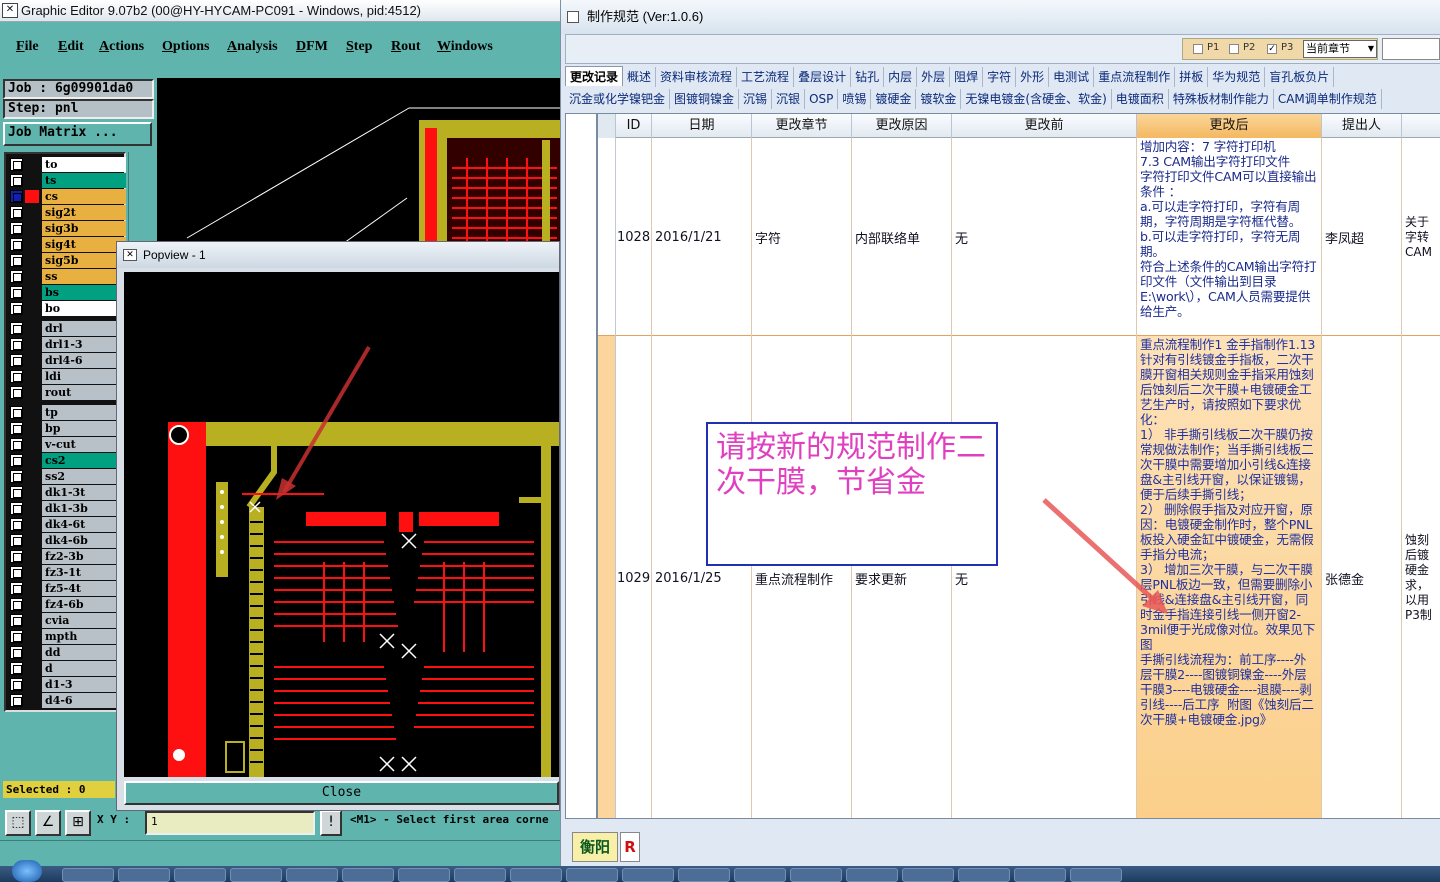  Describe the element at coordinates (84, 508) in the screenshot. I see `layer-name: dk1-3b` at that location.